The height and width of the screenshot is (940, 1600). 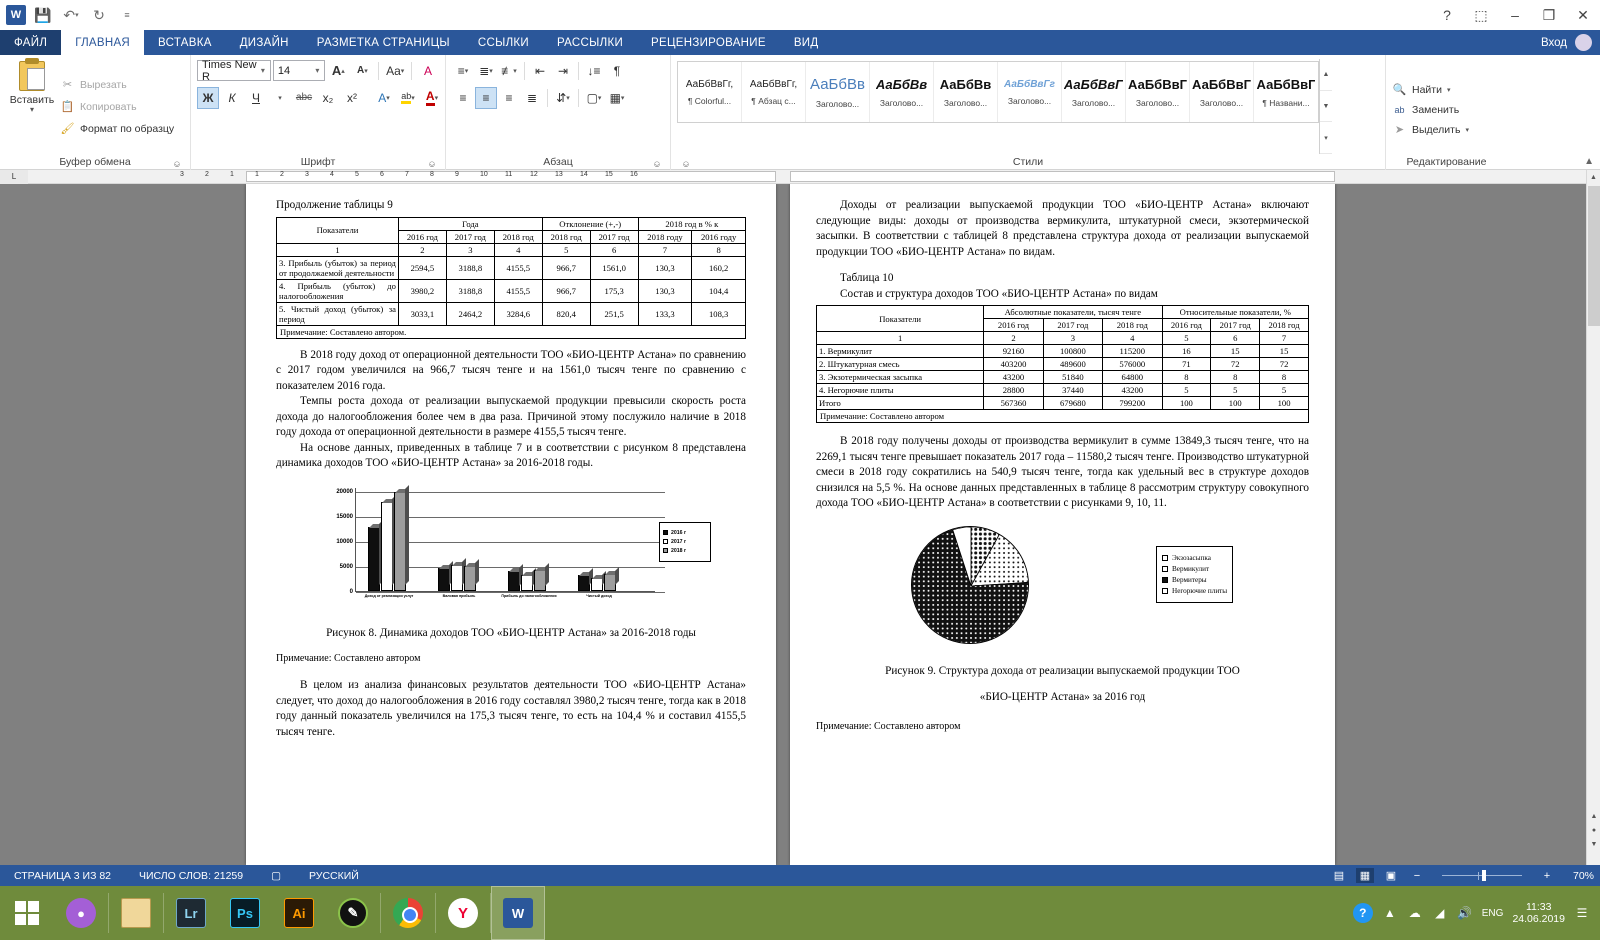 What do you see at coordinates (71, 15) in the screenshot?
I see `undo-icon: ↶ ▾` at bounding box center [71, 15].